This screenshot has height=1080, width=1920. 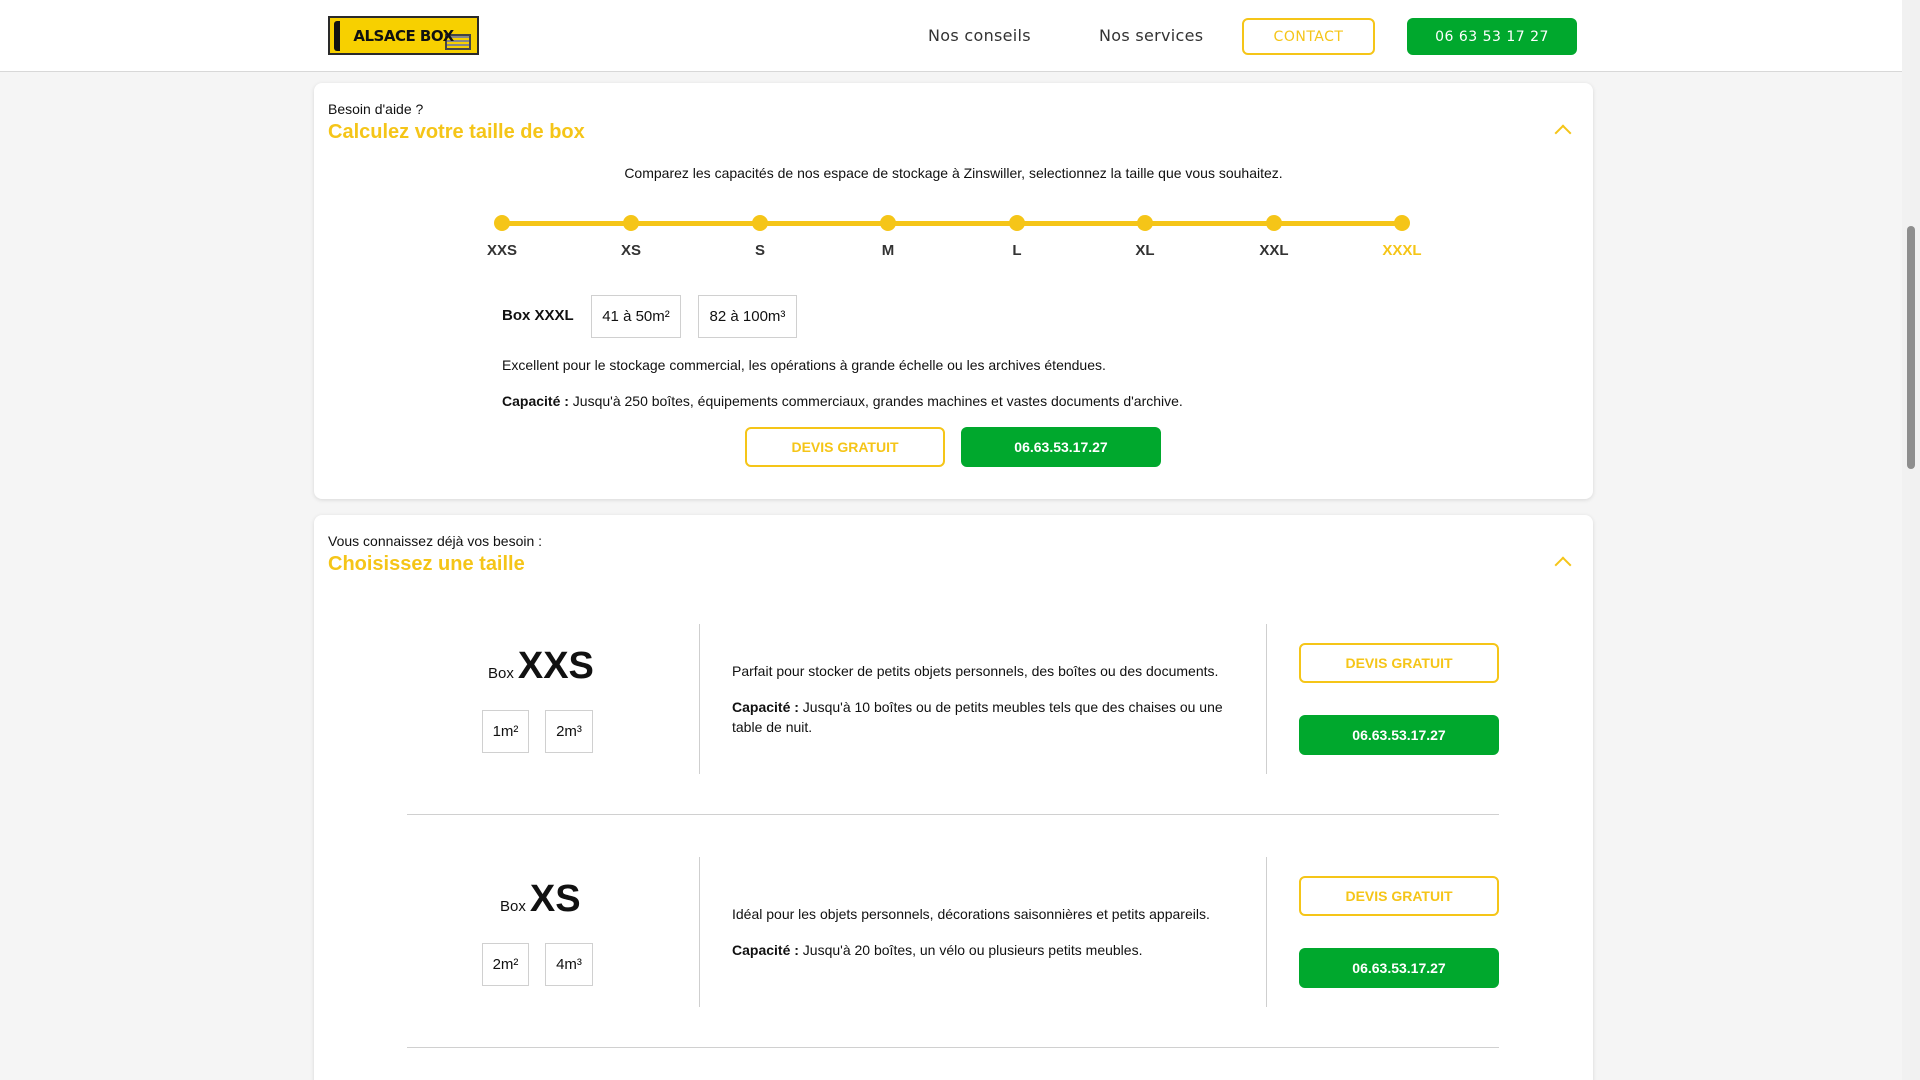 I want to click on logo-text: ALSACE BOX, so click(x=403, y=35).